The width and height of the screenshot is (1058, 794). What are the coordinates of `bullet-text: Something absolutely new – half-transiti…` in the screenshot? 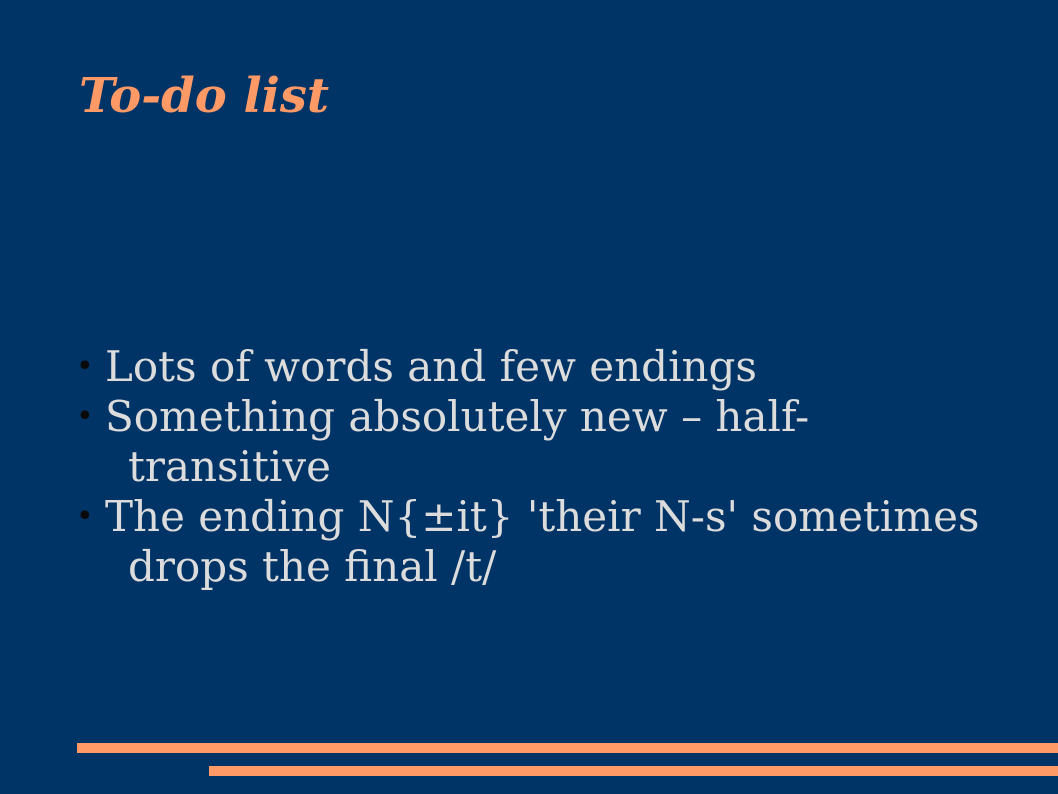 It's located at (457, 441).